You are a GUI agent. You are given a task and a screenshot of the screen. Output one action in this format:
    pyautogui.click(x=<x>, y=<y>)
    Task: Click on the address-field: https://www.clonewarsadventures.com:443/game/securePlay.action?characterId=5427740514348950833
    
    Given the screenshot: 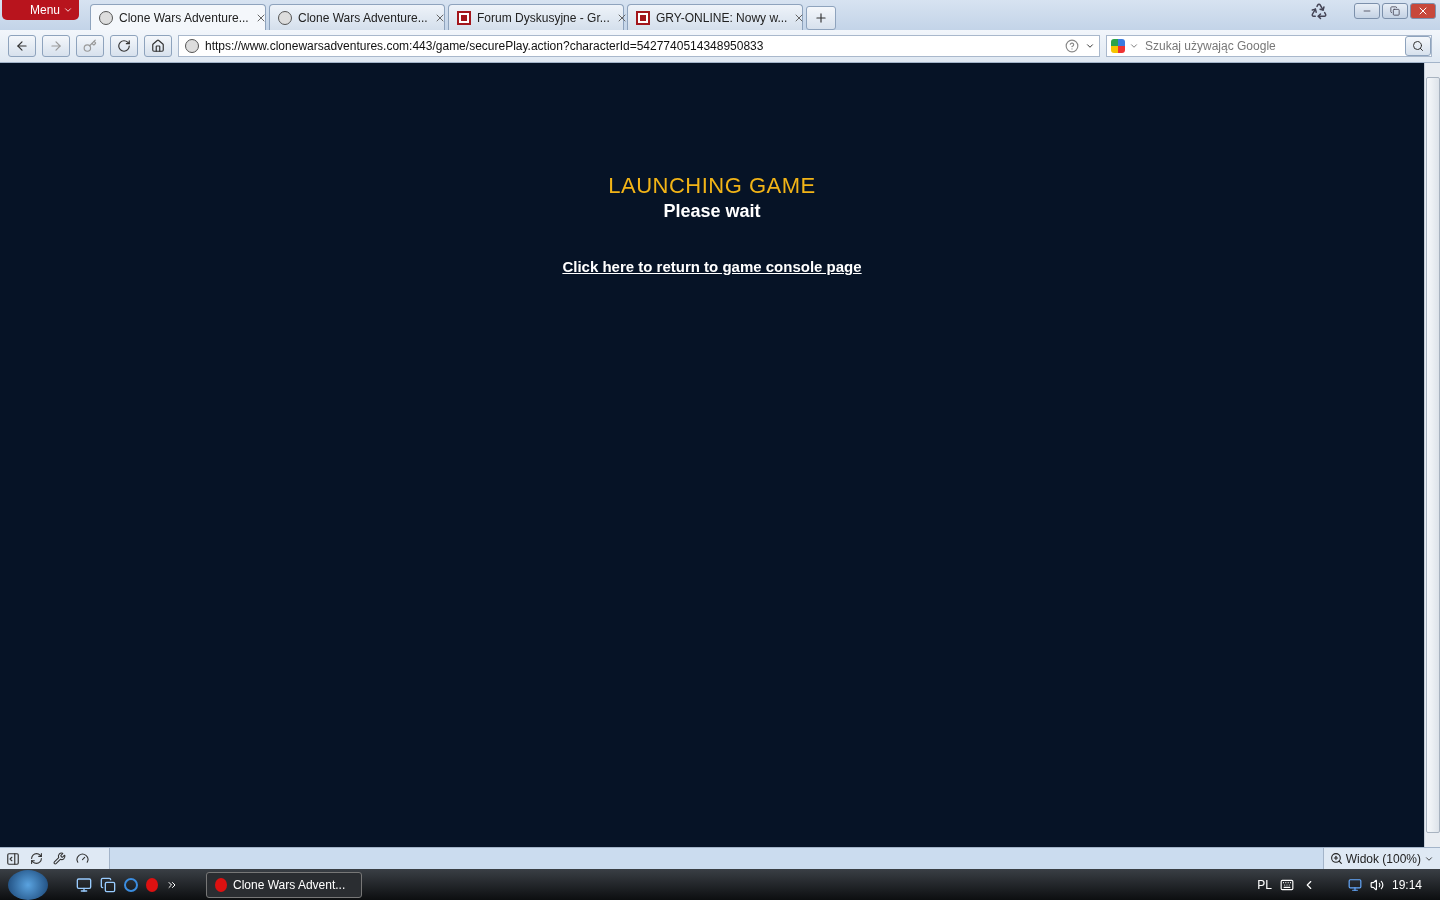 What is the action you would take?
    pyautogui.click(x=639, y=46)
    